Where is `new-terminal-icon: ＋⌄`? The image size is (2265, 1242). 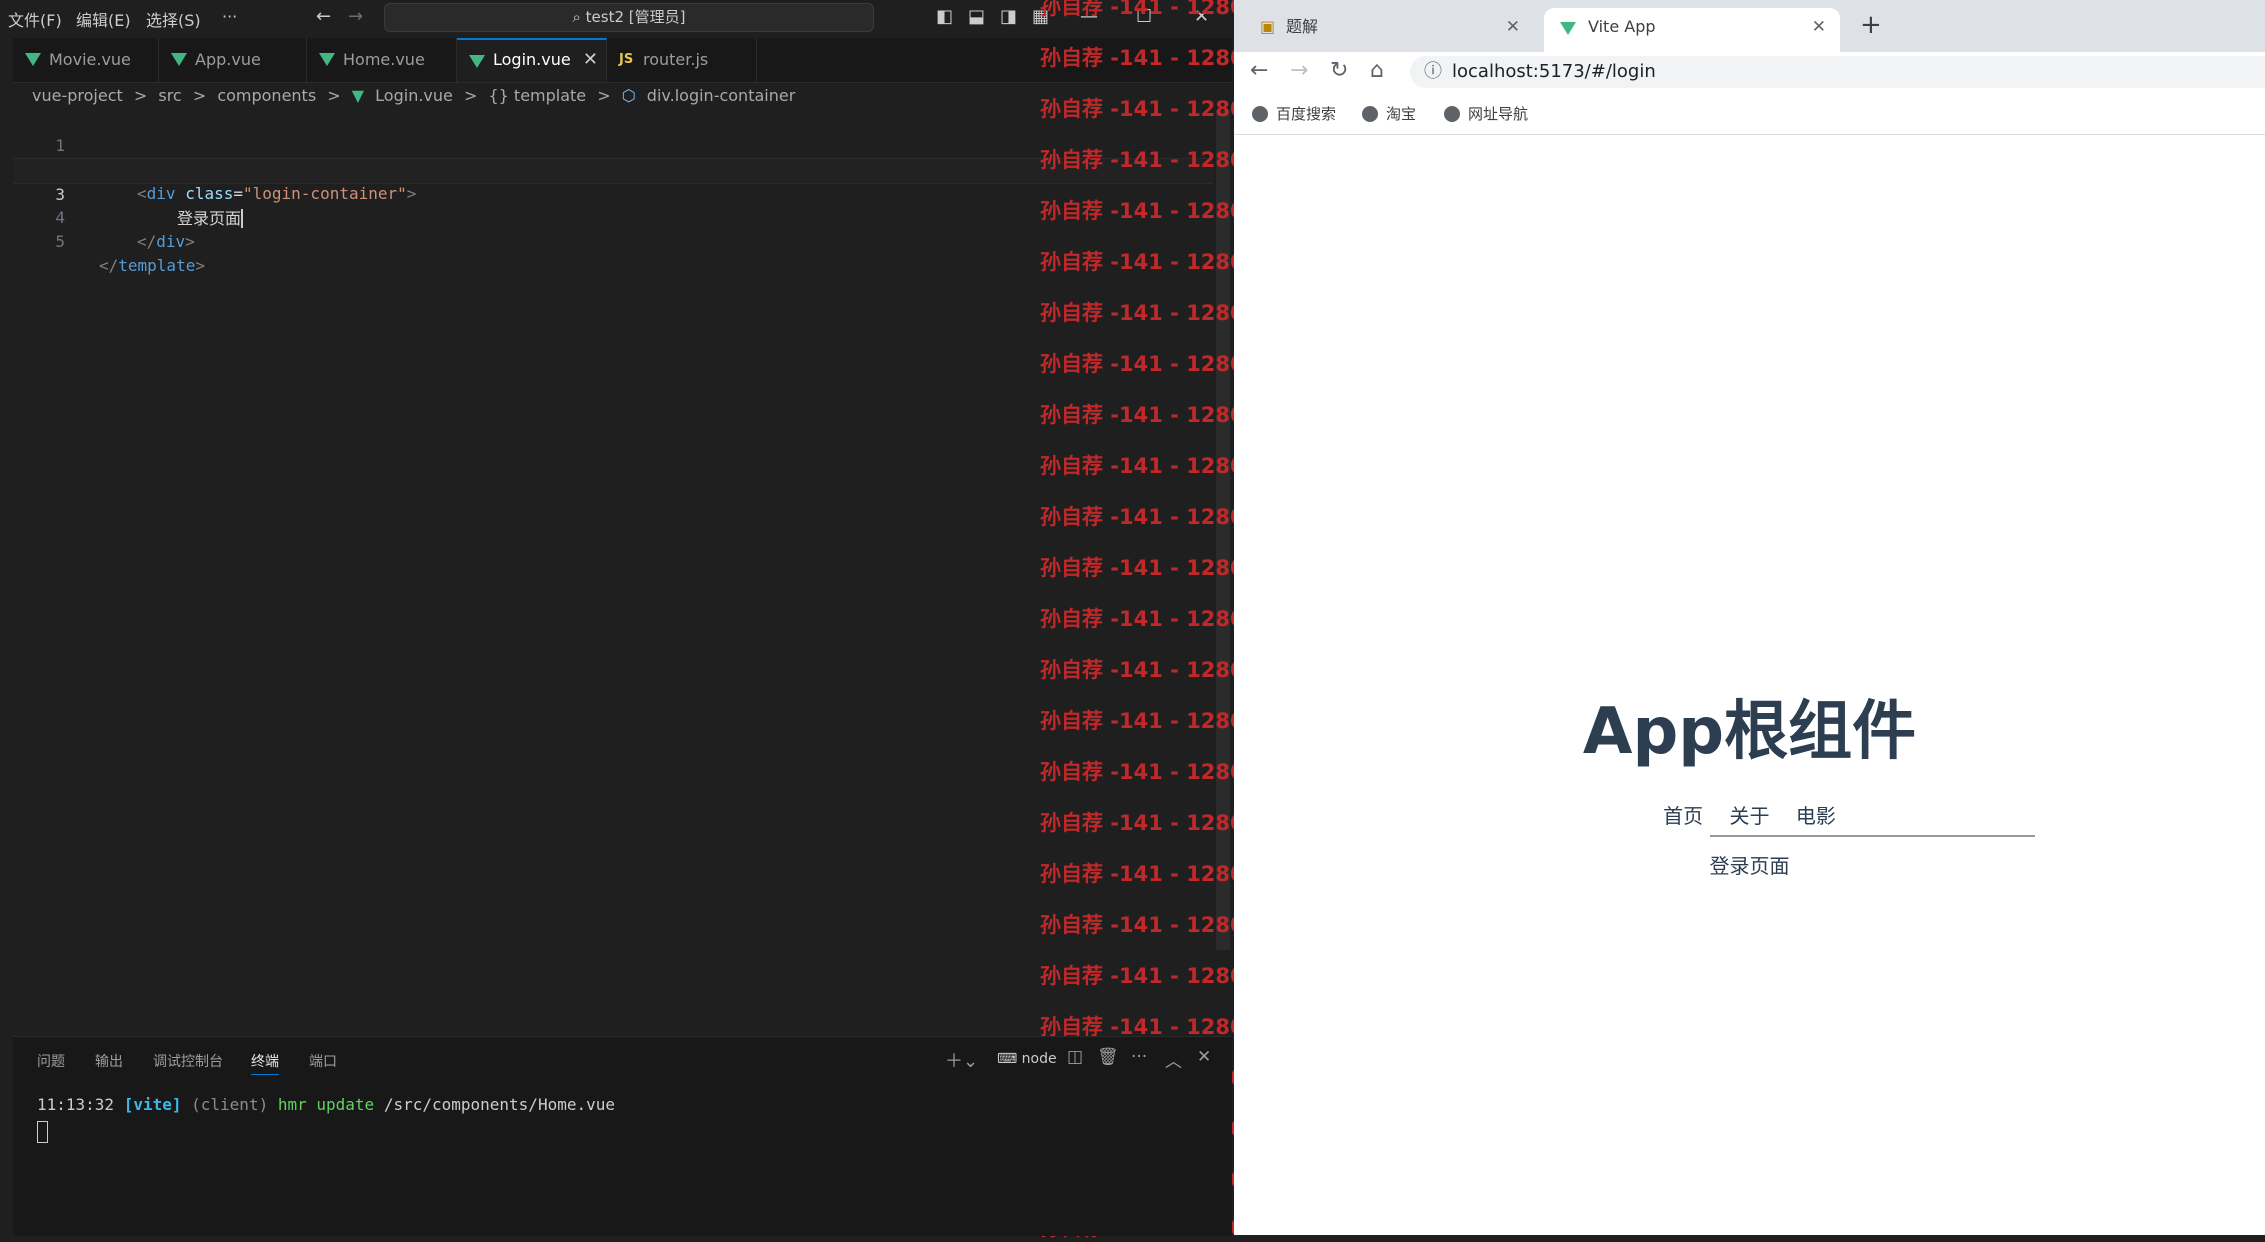
new-terminal-icon: ＋⌄ is located at coordinates (961, 1060).